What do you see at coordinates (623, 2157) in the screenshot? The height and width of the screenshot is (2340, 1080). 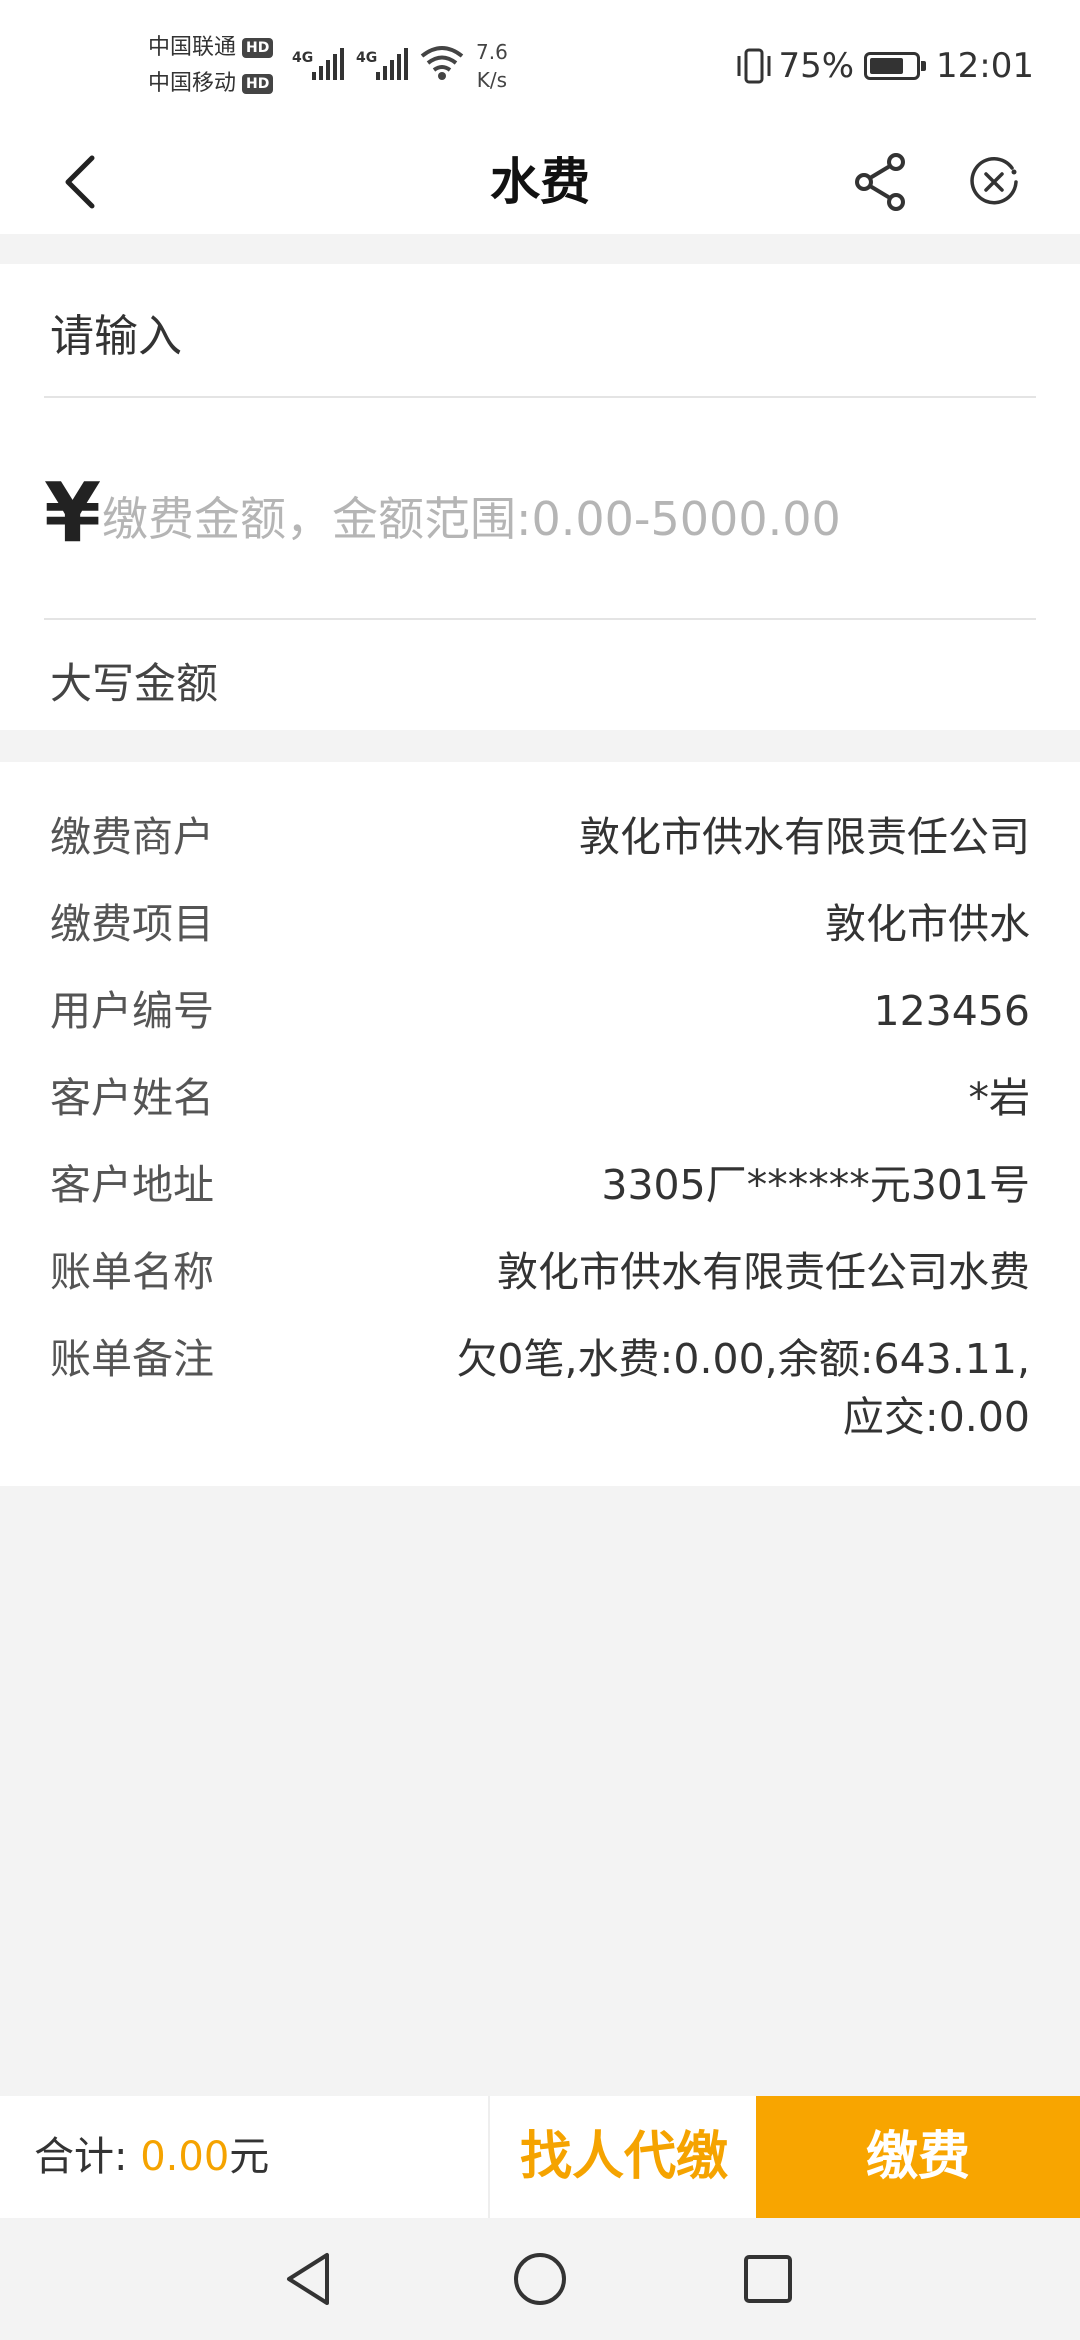 I see `proxy-pay-button: 找人代缴` at bounding box center [623, 2157].